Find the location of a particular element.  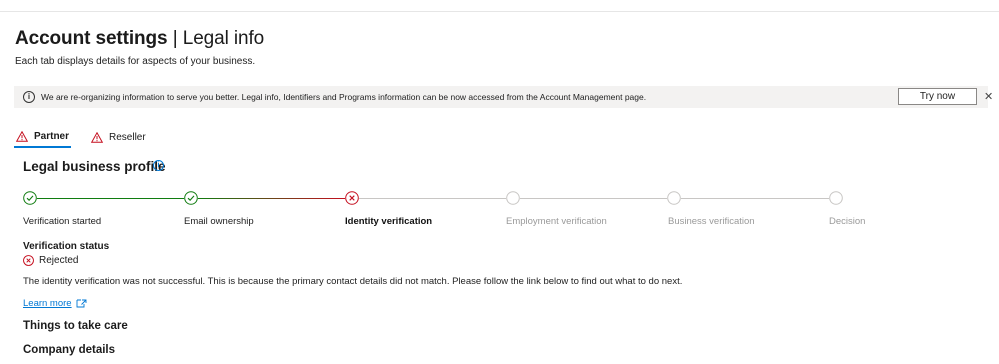

page-title-sub: Legal info is located at coordinates (223, 38).